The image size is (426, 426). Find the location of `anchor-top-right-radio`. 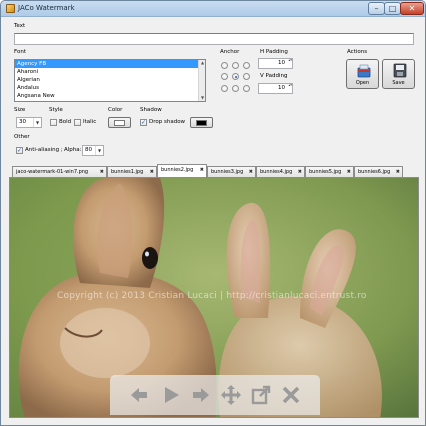

anchor-top-right-radio is located at coordinates (246, 65).